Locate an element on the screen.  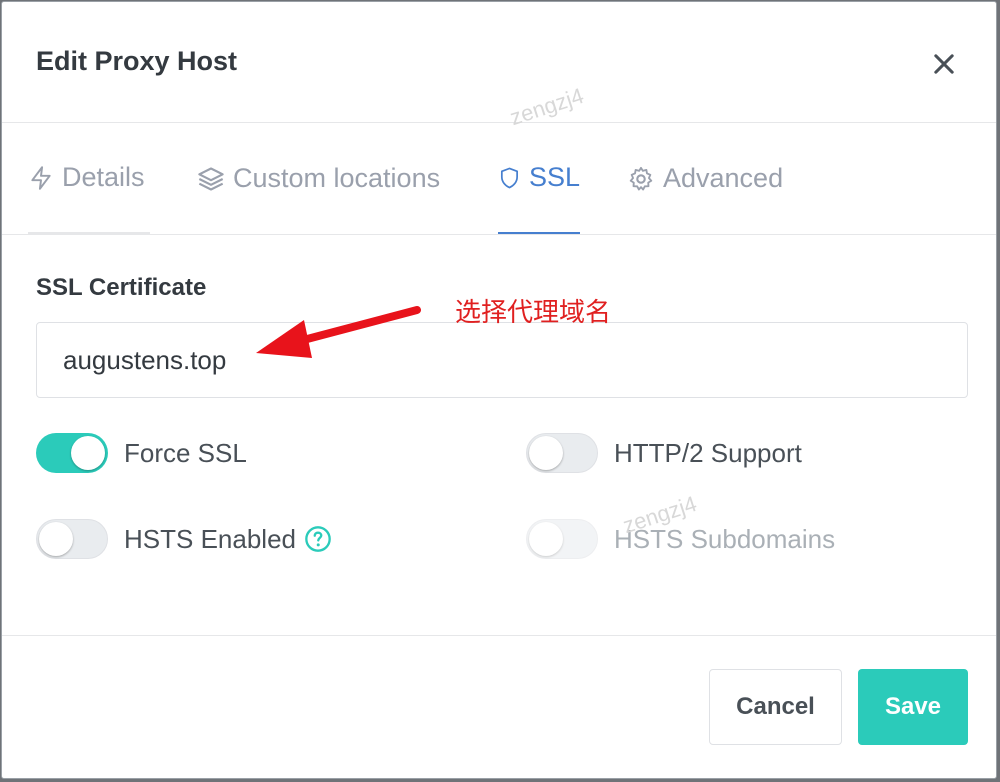
ssl-certificate-label: SSL Certificate is located at coordinates (121, 287).